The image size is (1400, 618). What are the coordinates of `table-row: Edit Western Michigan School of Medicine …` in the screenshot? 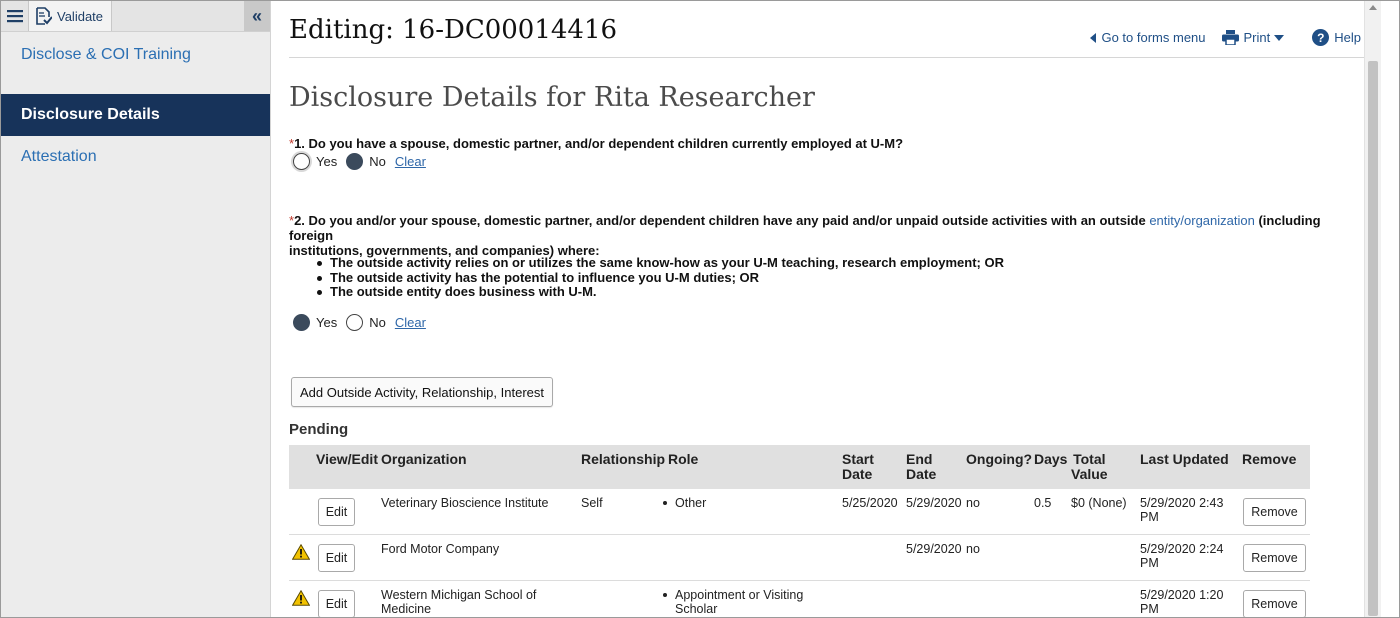 It's located at (799, 599).